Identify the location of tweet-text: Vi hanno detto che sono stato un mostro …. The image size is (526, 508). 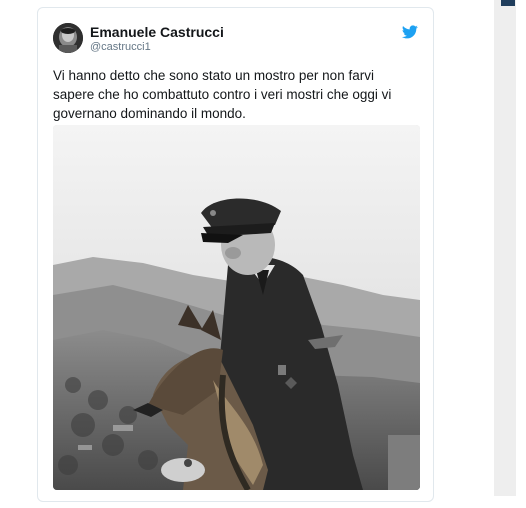
(222, 94).